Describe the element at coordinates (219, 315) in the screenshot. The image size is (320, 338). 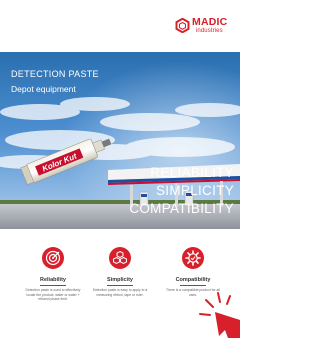
I see `corner-arrow-icon` at that location.